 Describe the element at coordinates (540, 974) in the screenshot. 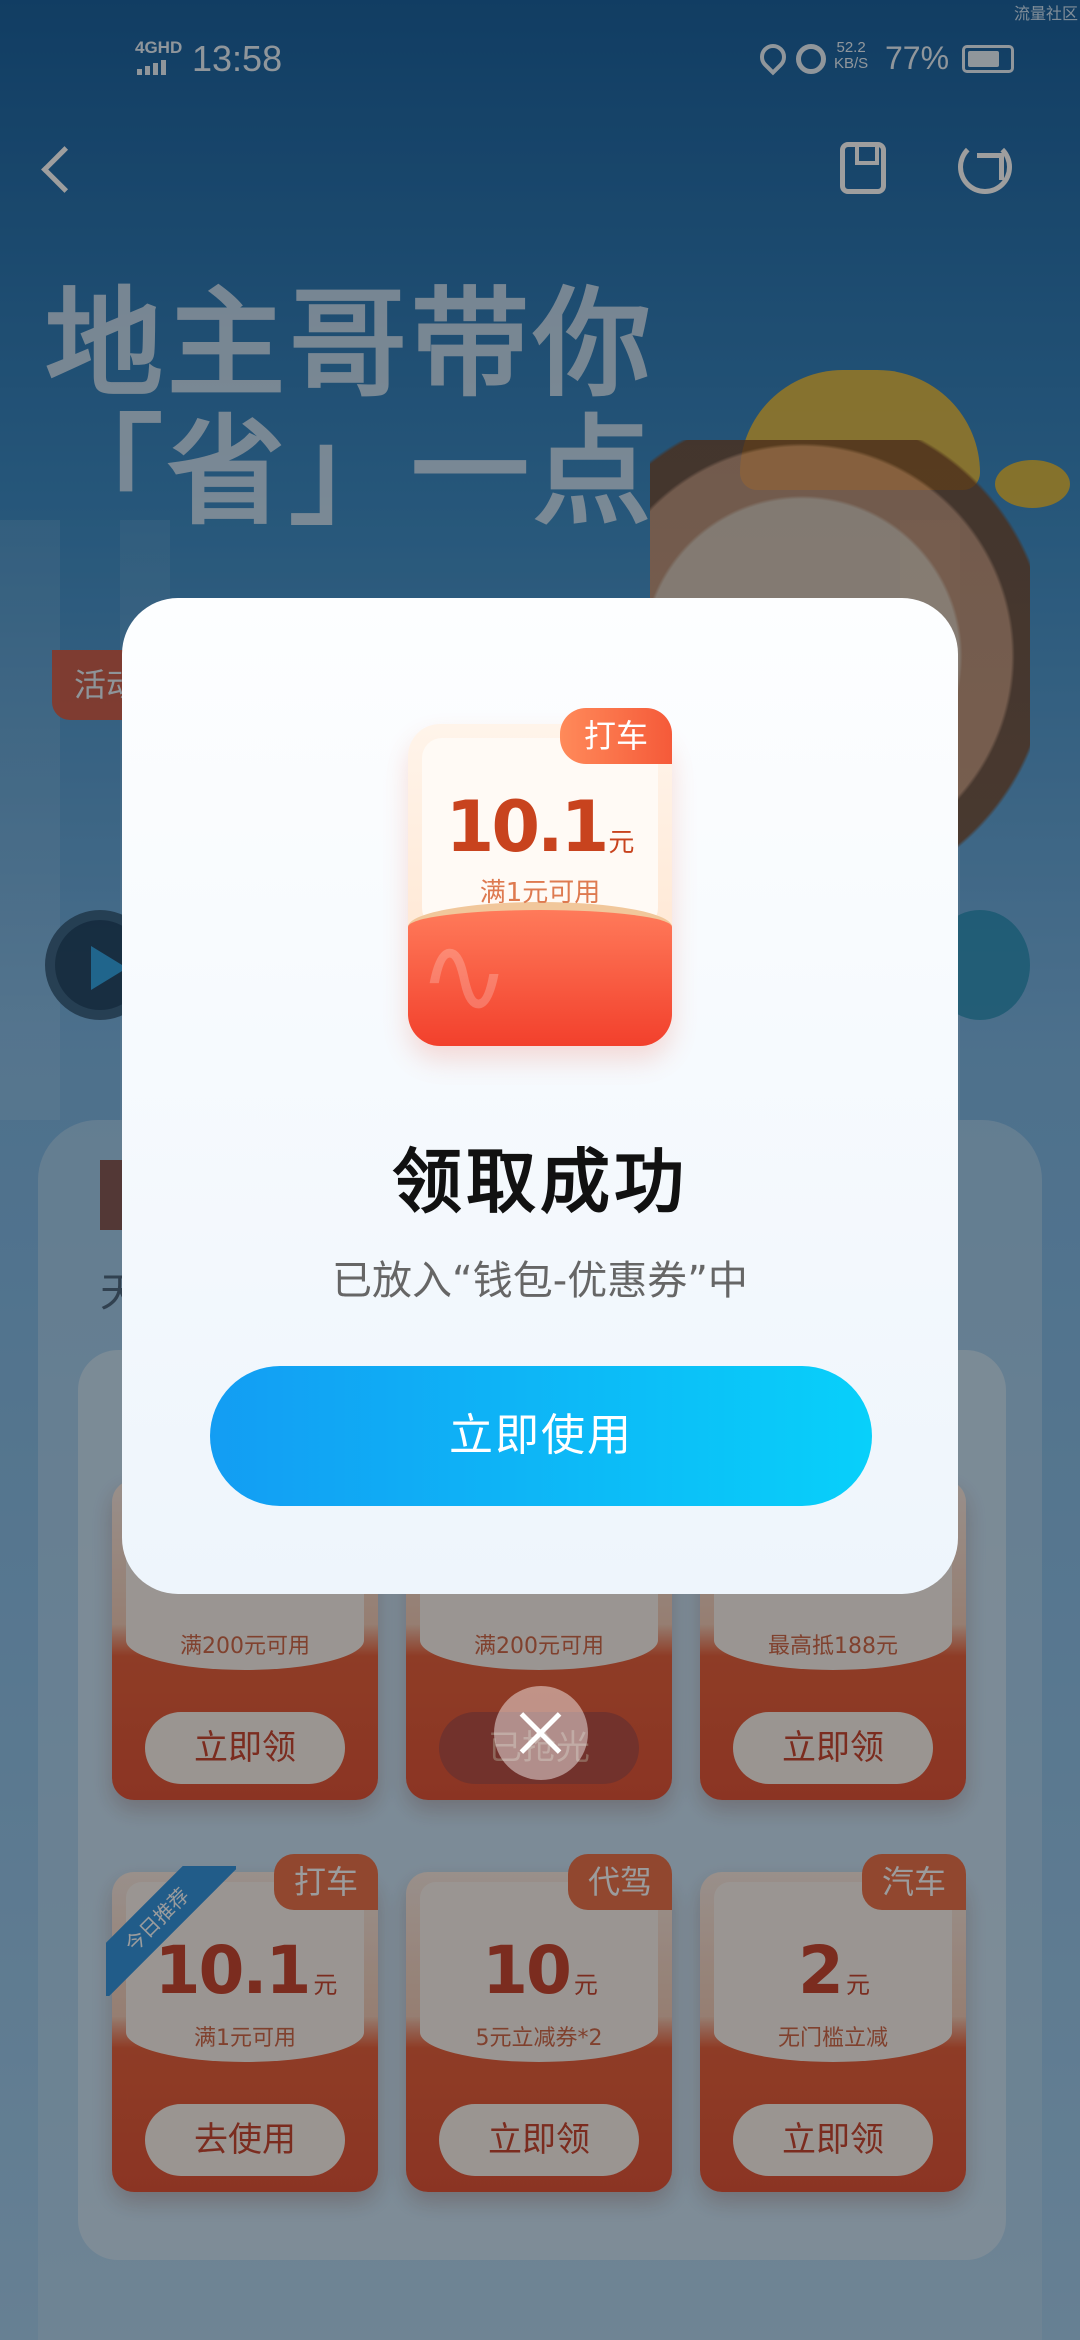

I see `modal-coupon-pocket` at that location.